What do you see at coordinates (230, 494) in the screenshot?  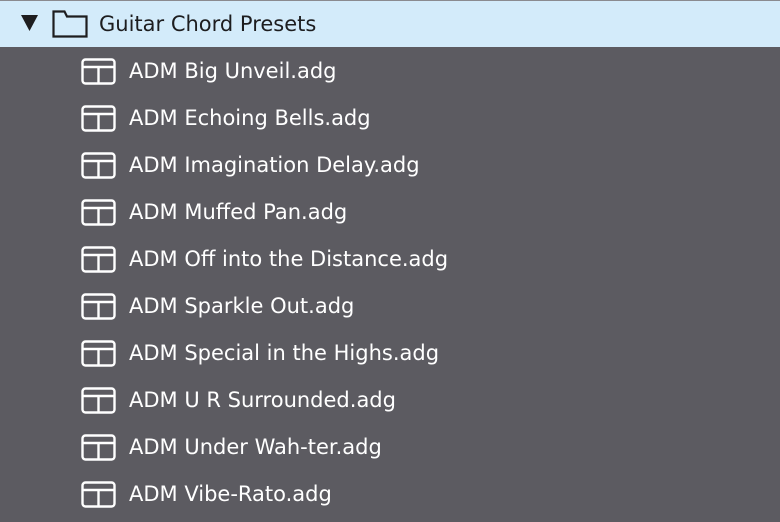 I see `preset-label: ADM Vibe-Rato.adg` at bounding box center [230, 494].